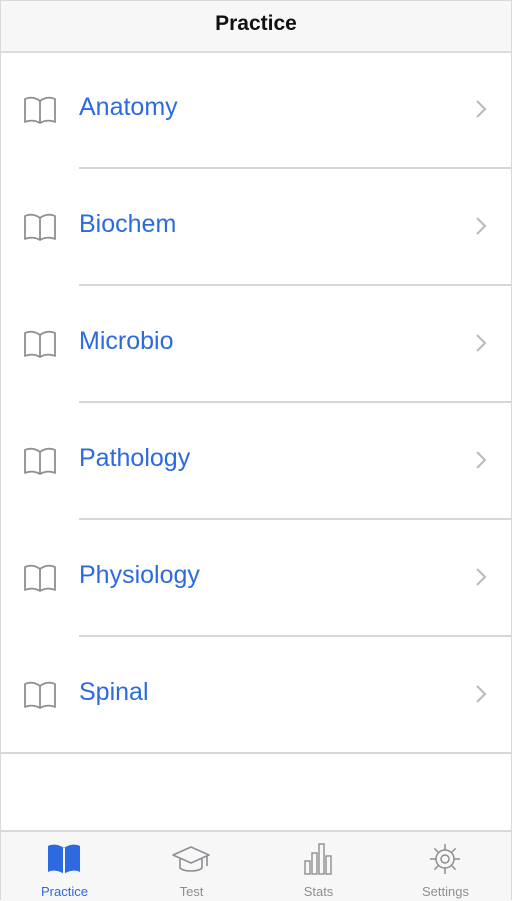  I want to click on tab-settings: Settings, so click(445, 866).